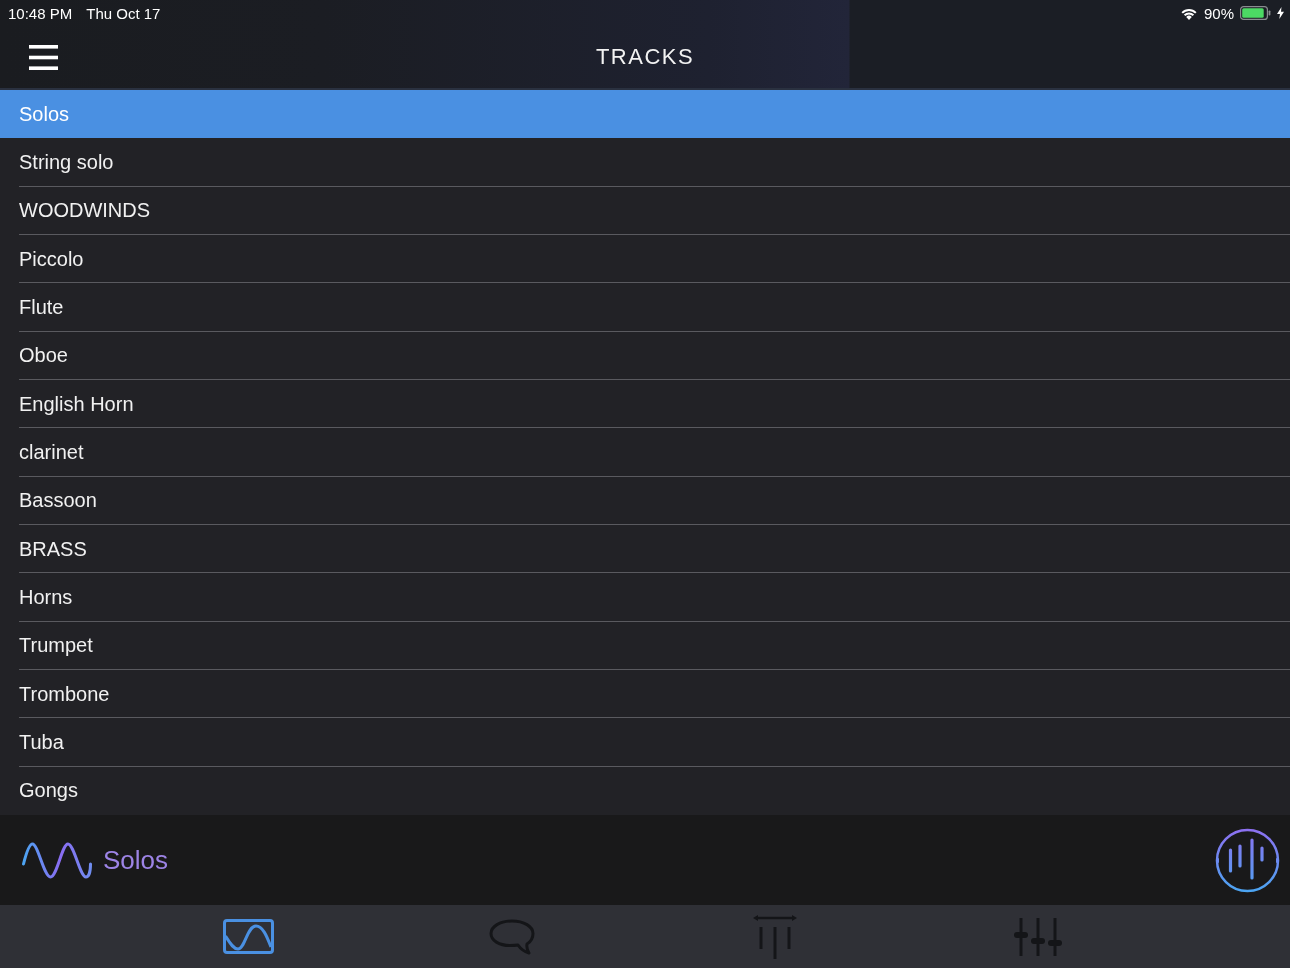 This screenshot has height=968, width=1290. I want to click on sound-bars-circle-icon, so click(1247, 860).